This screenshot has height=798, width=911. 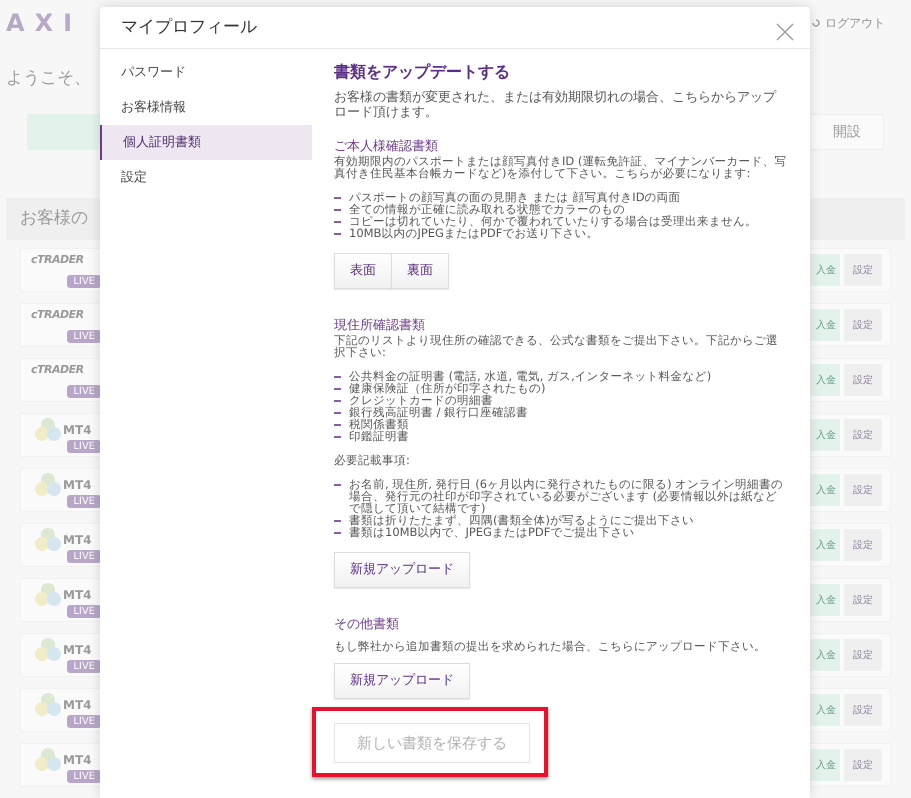 I want to click on welcome-text: ようこそ、, so click(x=48, y=78).